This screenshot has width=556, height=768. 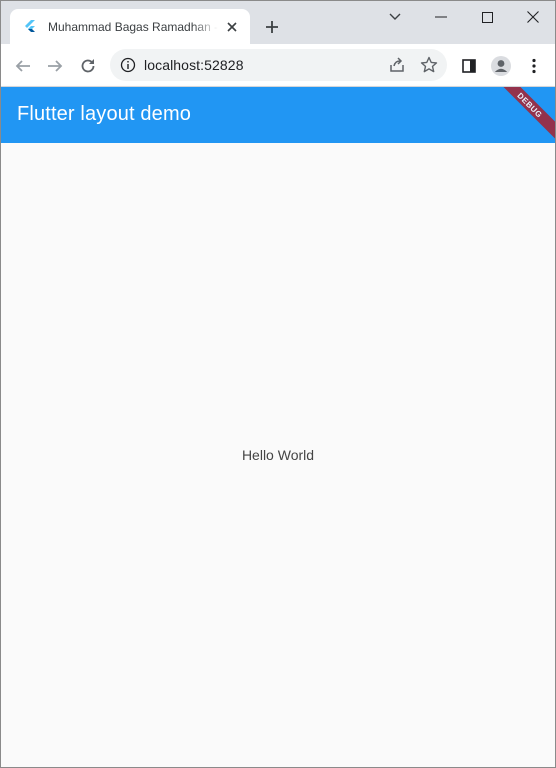 What do you see at coordinates (272, 27) in the screenshot?
I see `new-tab-icon` at bounding box center [272, 27].